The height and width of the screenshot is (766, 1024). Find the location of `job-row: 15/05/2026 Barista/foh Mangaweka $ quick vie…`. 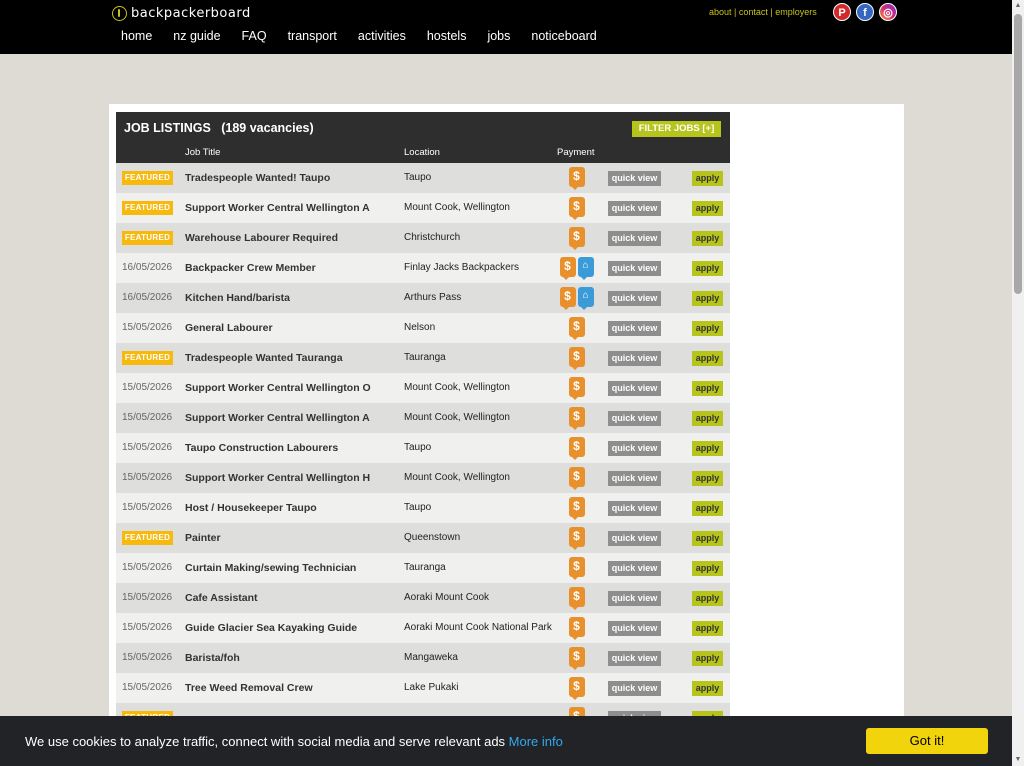

job-row: 15/05/2026 Barista/foh Mangaweka $ quick vie… is located at coordinates (423, 658).